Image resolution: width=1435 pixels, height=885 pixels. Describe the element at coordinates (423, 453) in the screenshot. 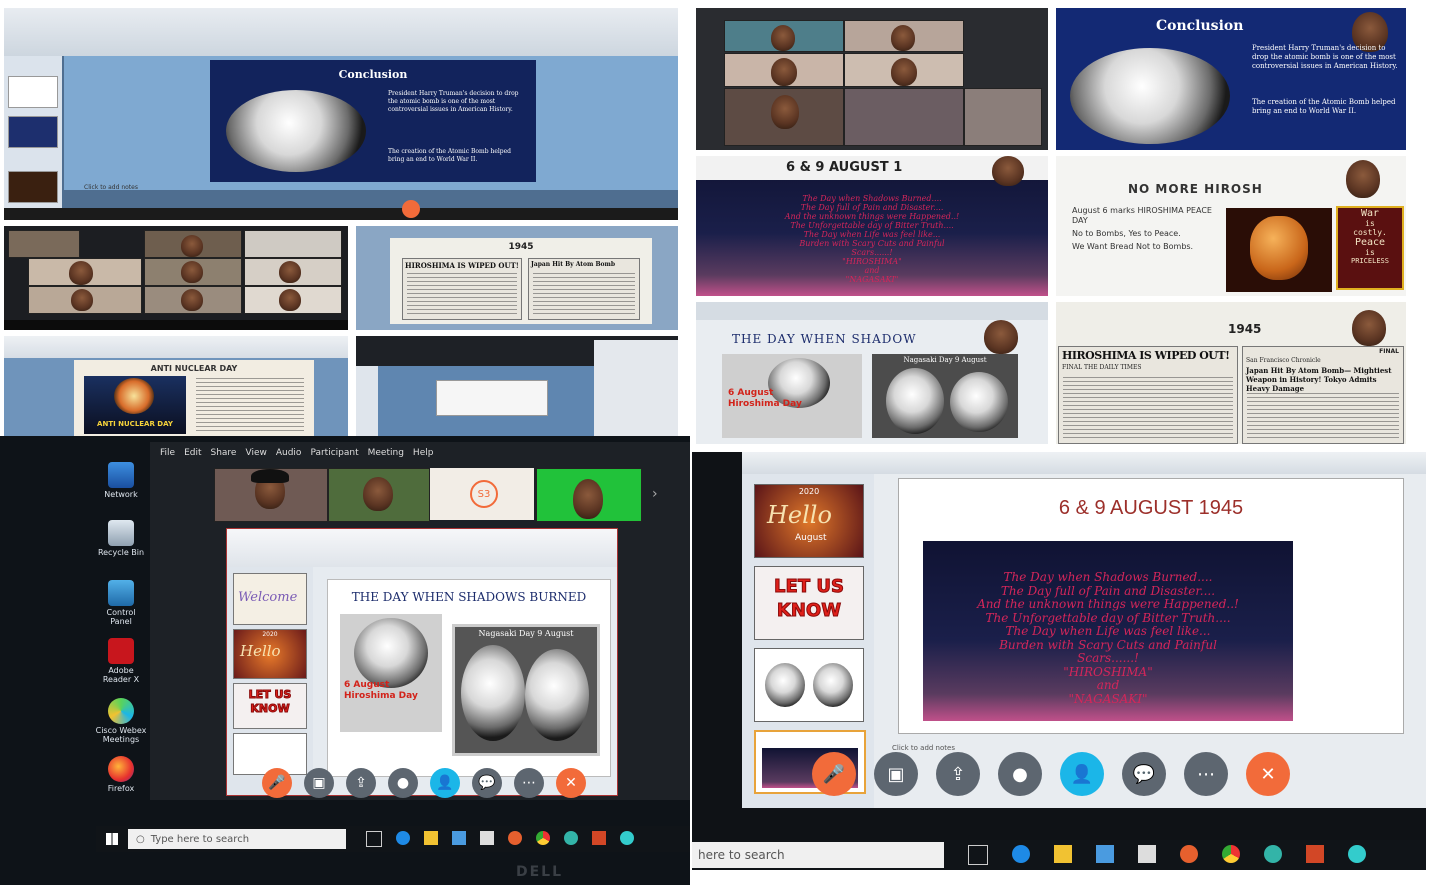

I see `menu-help: Help` at that location.